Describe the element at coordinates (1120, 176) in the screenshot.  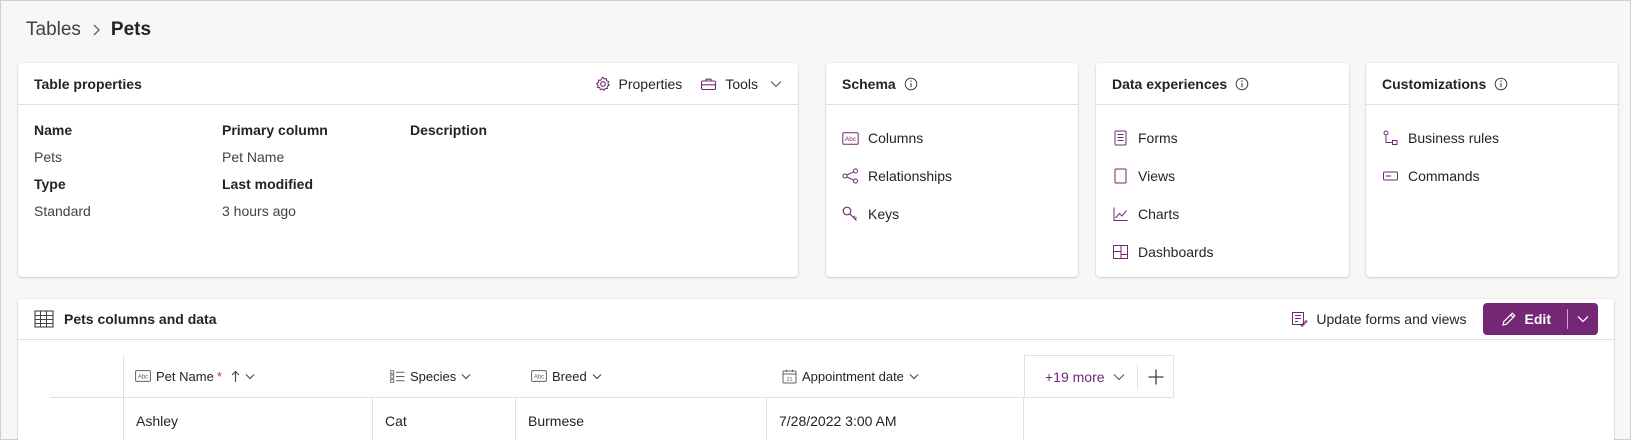
I see `view-icon` at that location.